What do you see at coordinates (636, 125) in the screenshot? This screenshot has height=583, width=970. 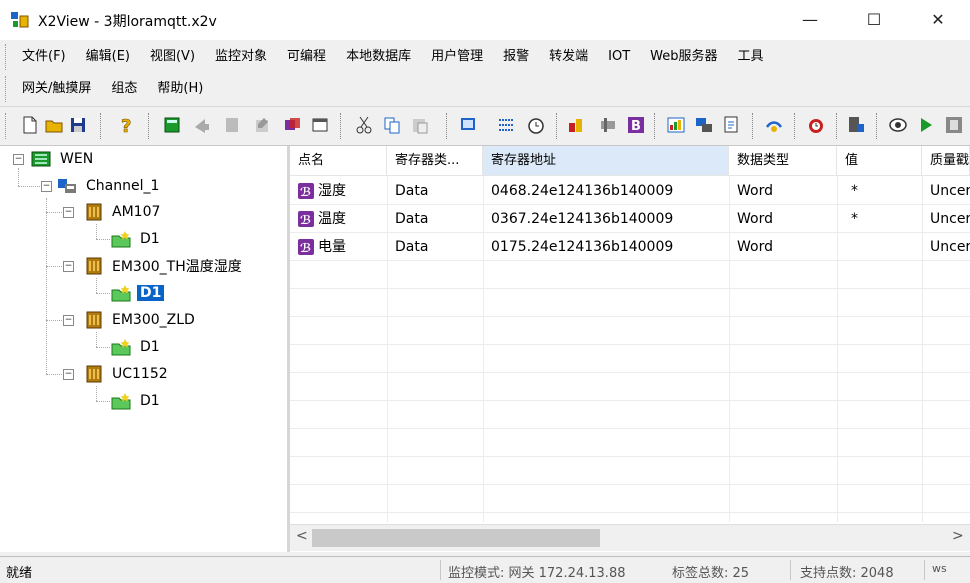 I see `bold-b-icon: B` at bounding box center [636, 125].